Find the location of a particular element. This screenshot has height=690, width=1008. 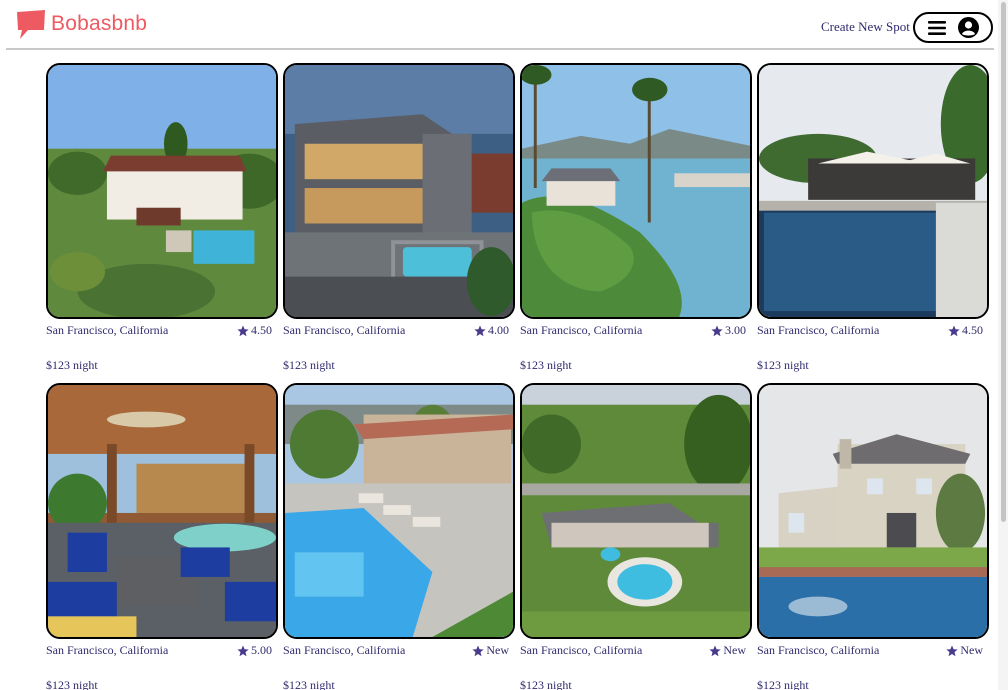

brand-logo-link: Bobasbnb is located at coordinates (80, 24).